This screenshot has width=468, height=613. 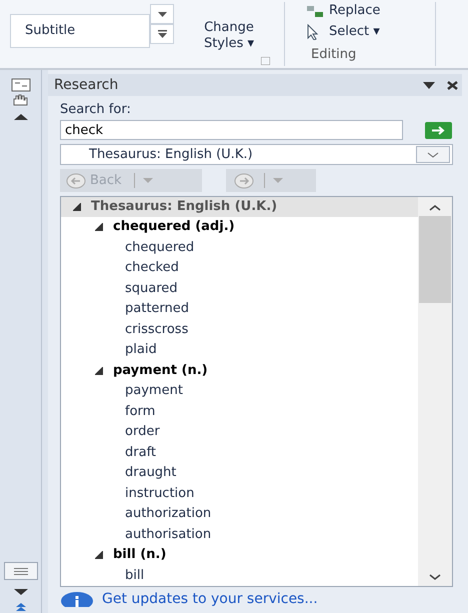 I want to click on synonym-item: bill, so click(x=134, y=576).